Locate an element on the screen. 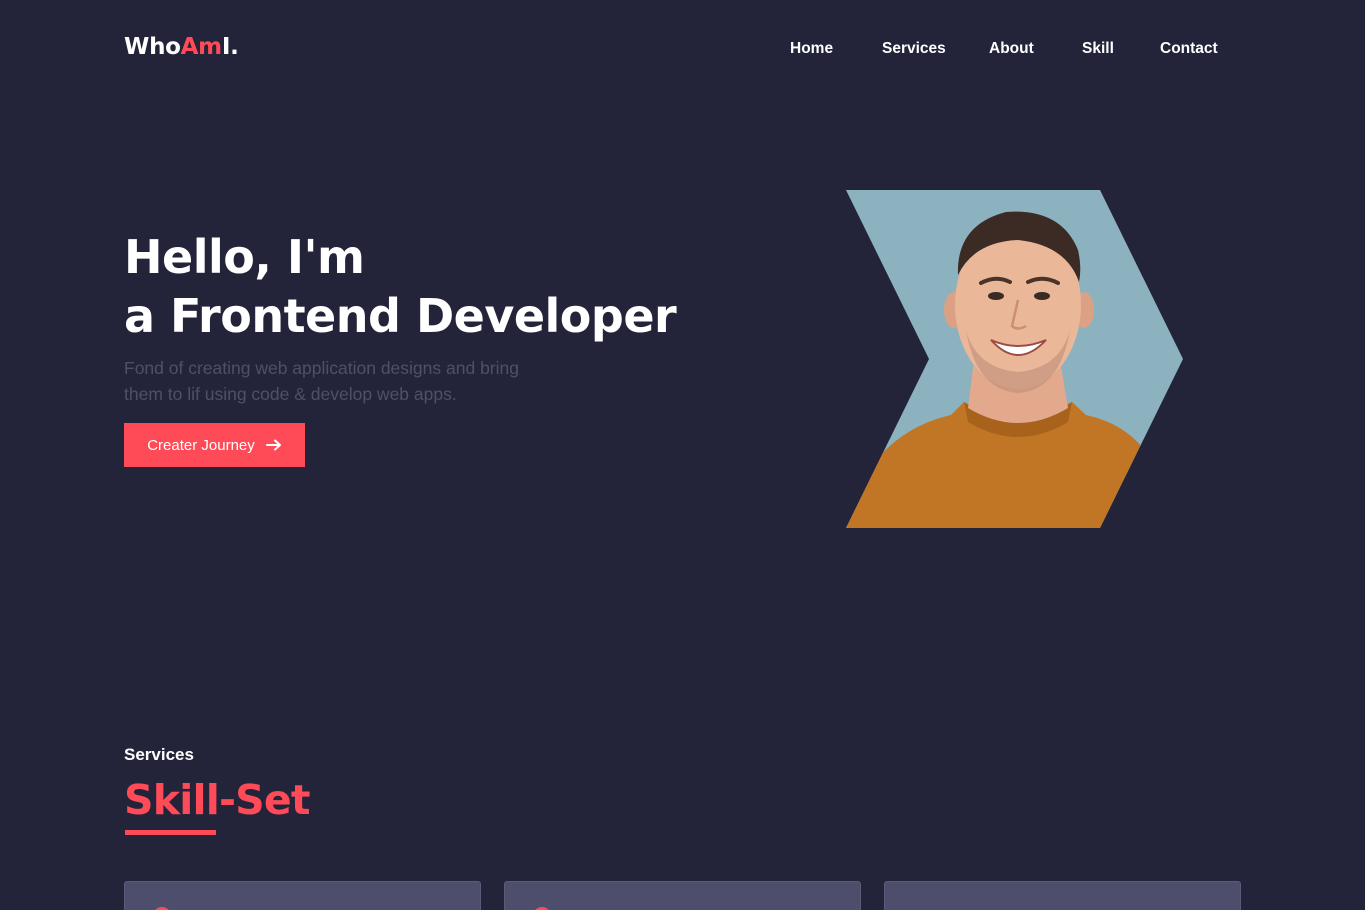  main-nav: Home Services About Skill Contact is located at coordinates (682, 52).